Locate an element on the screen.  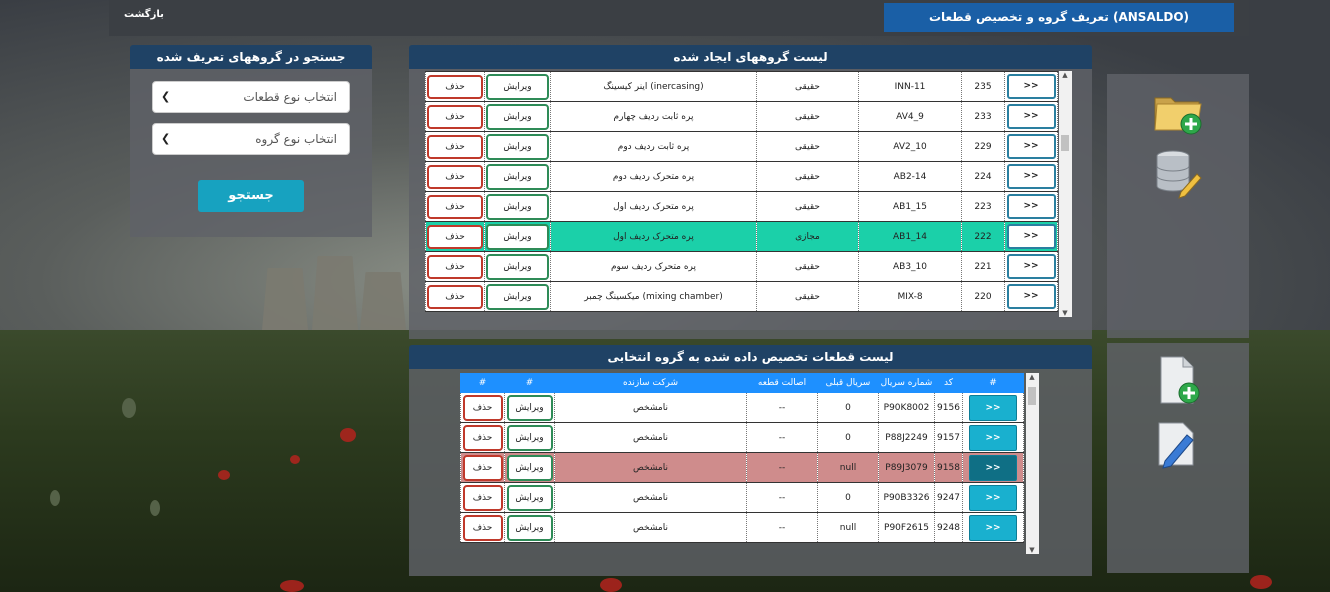
group-code: AB1_14 is located at coordinates (910, 236).